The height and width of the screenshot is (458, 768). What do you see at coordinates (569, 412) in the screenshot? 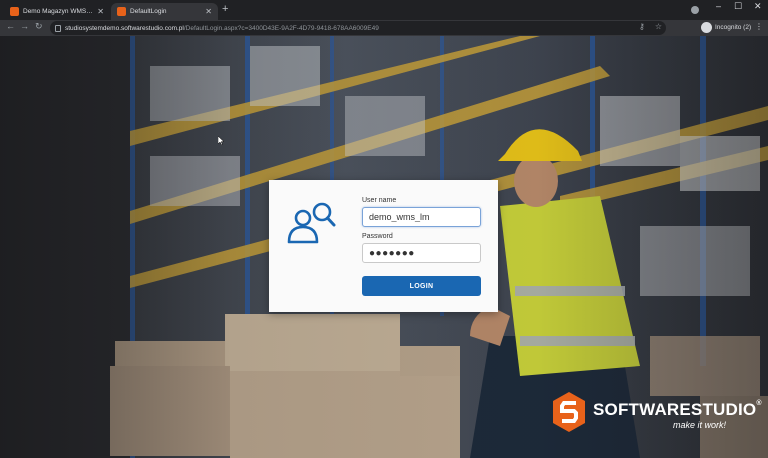
I see `s-logo-icon` at bounding box center [569, 412].